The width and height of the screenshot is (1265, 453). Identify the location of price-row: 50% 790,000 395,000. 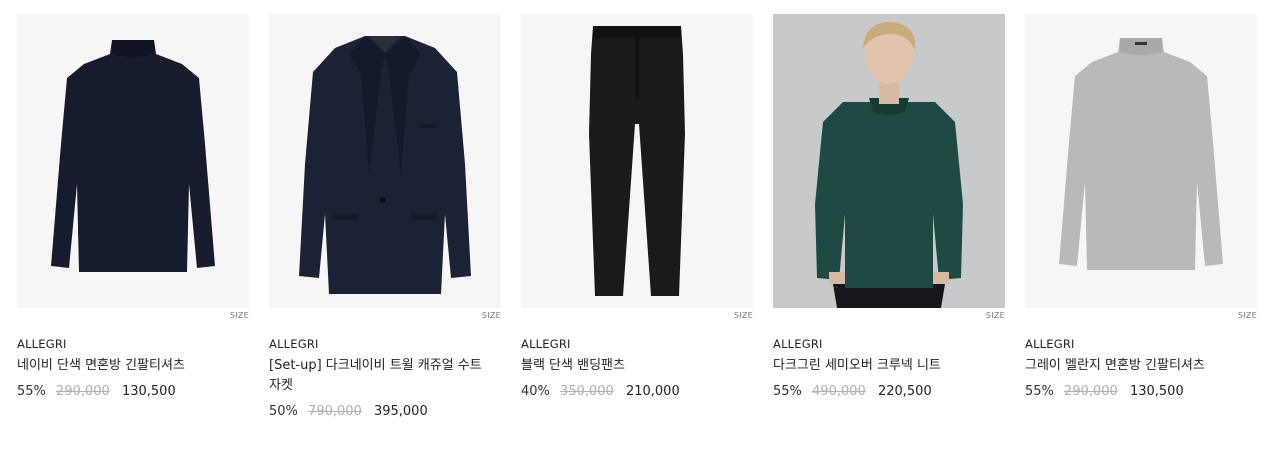
(385, 412).